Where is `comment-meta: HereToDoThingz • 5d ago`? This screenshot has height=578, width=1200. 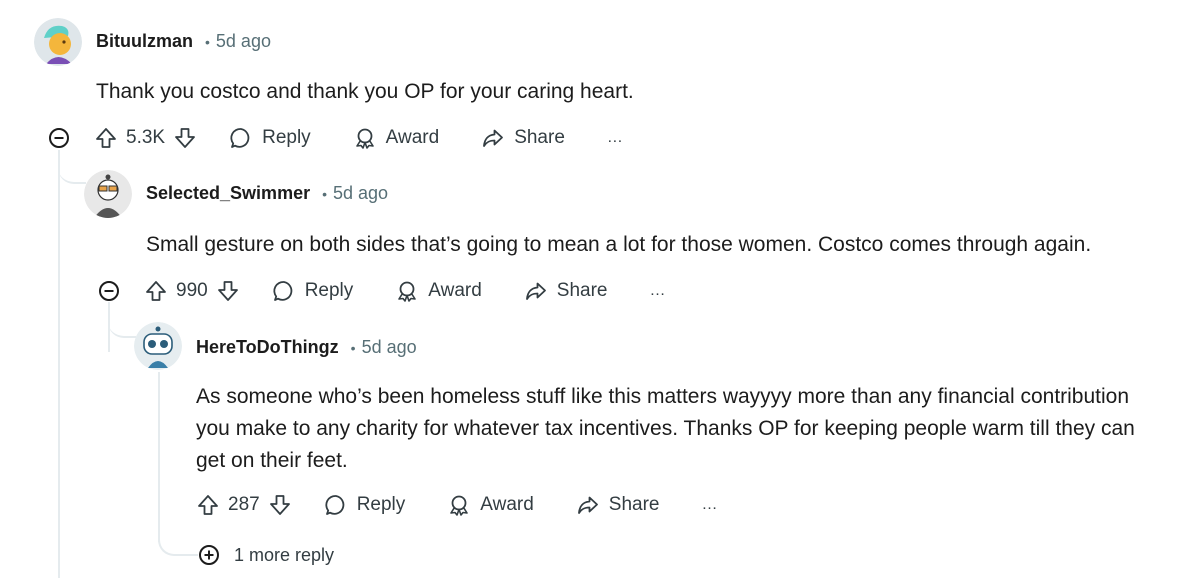
comment-meta: HereToDoThingz • 5d ago is located at coordinates (306, 347).